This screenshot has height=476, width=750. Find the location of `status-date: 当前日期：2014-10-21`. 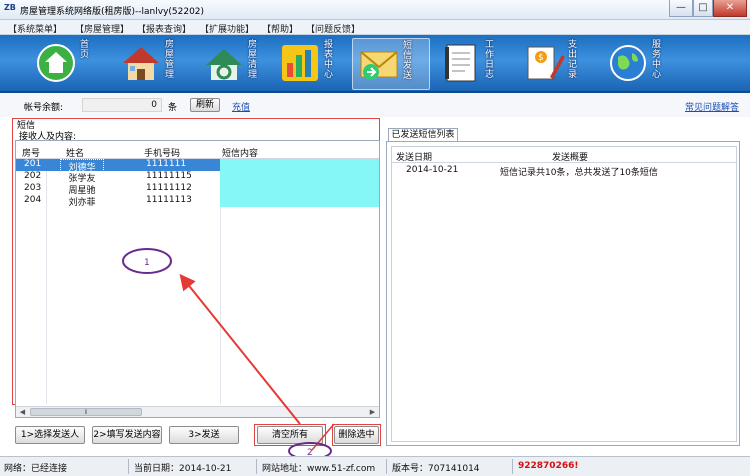

status-date: 当前日期：2014-10-21 is located at coordinates (183, 469).